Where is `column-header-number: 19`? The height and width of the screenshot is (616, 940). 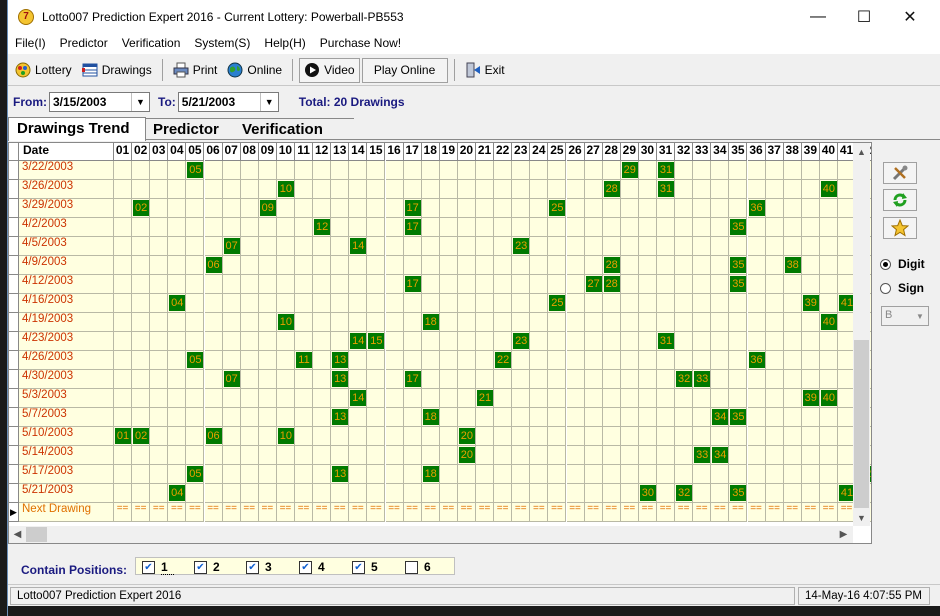 column-header-number: 19 is located at coordinates (448, 152).